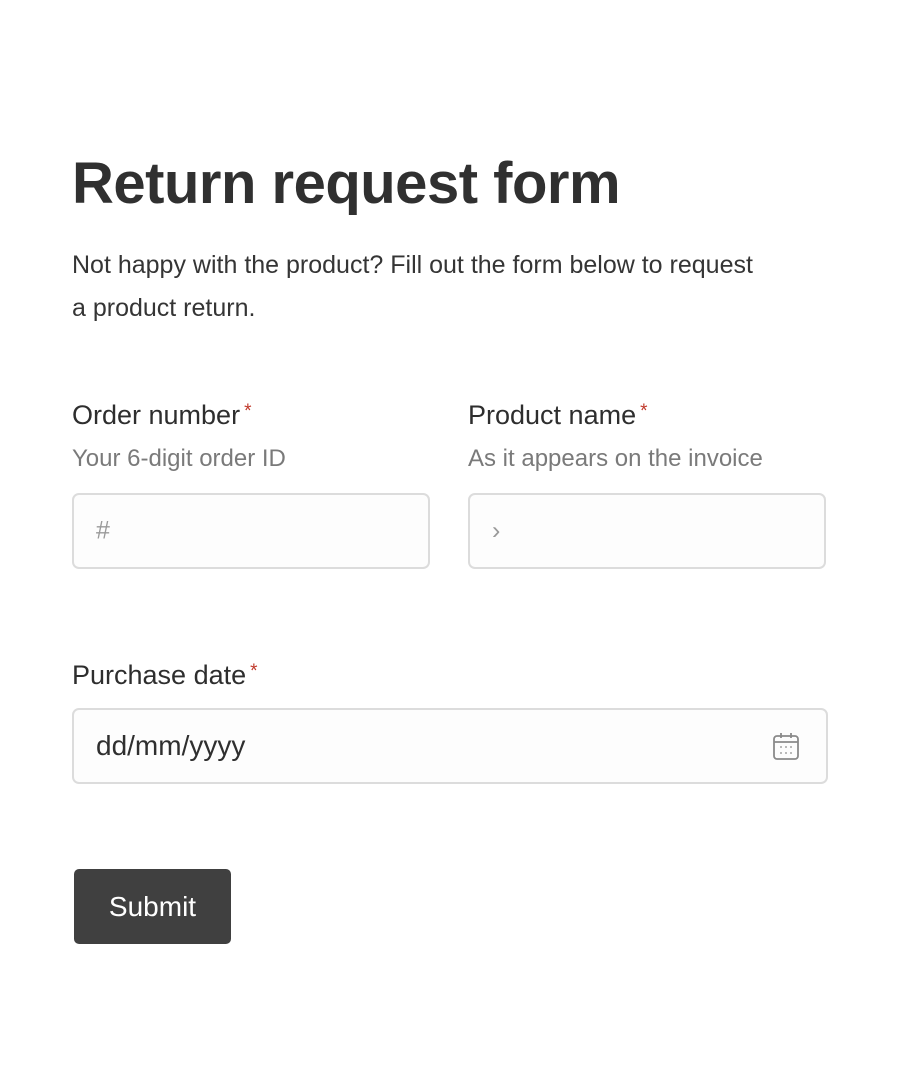 The width and height of the screenshot is (900, 1084). Describe the element at coordinates (103, 530) in the screenshot. I see `hash-icon: #` at that location.